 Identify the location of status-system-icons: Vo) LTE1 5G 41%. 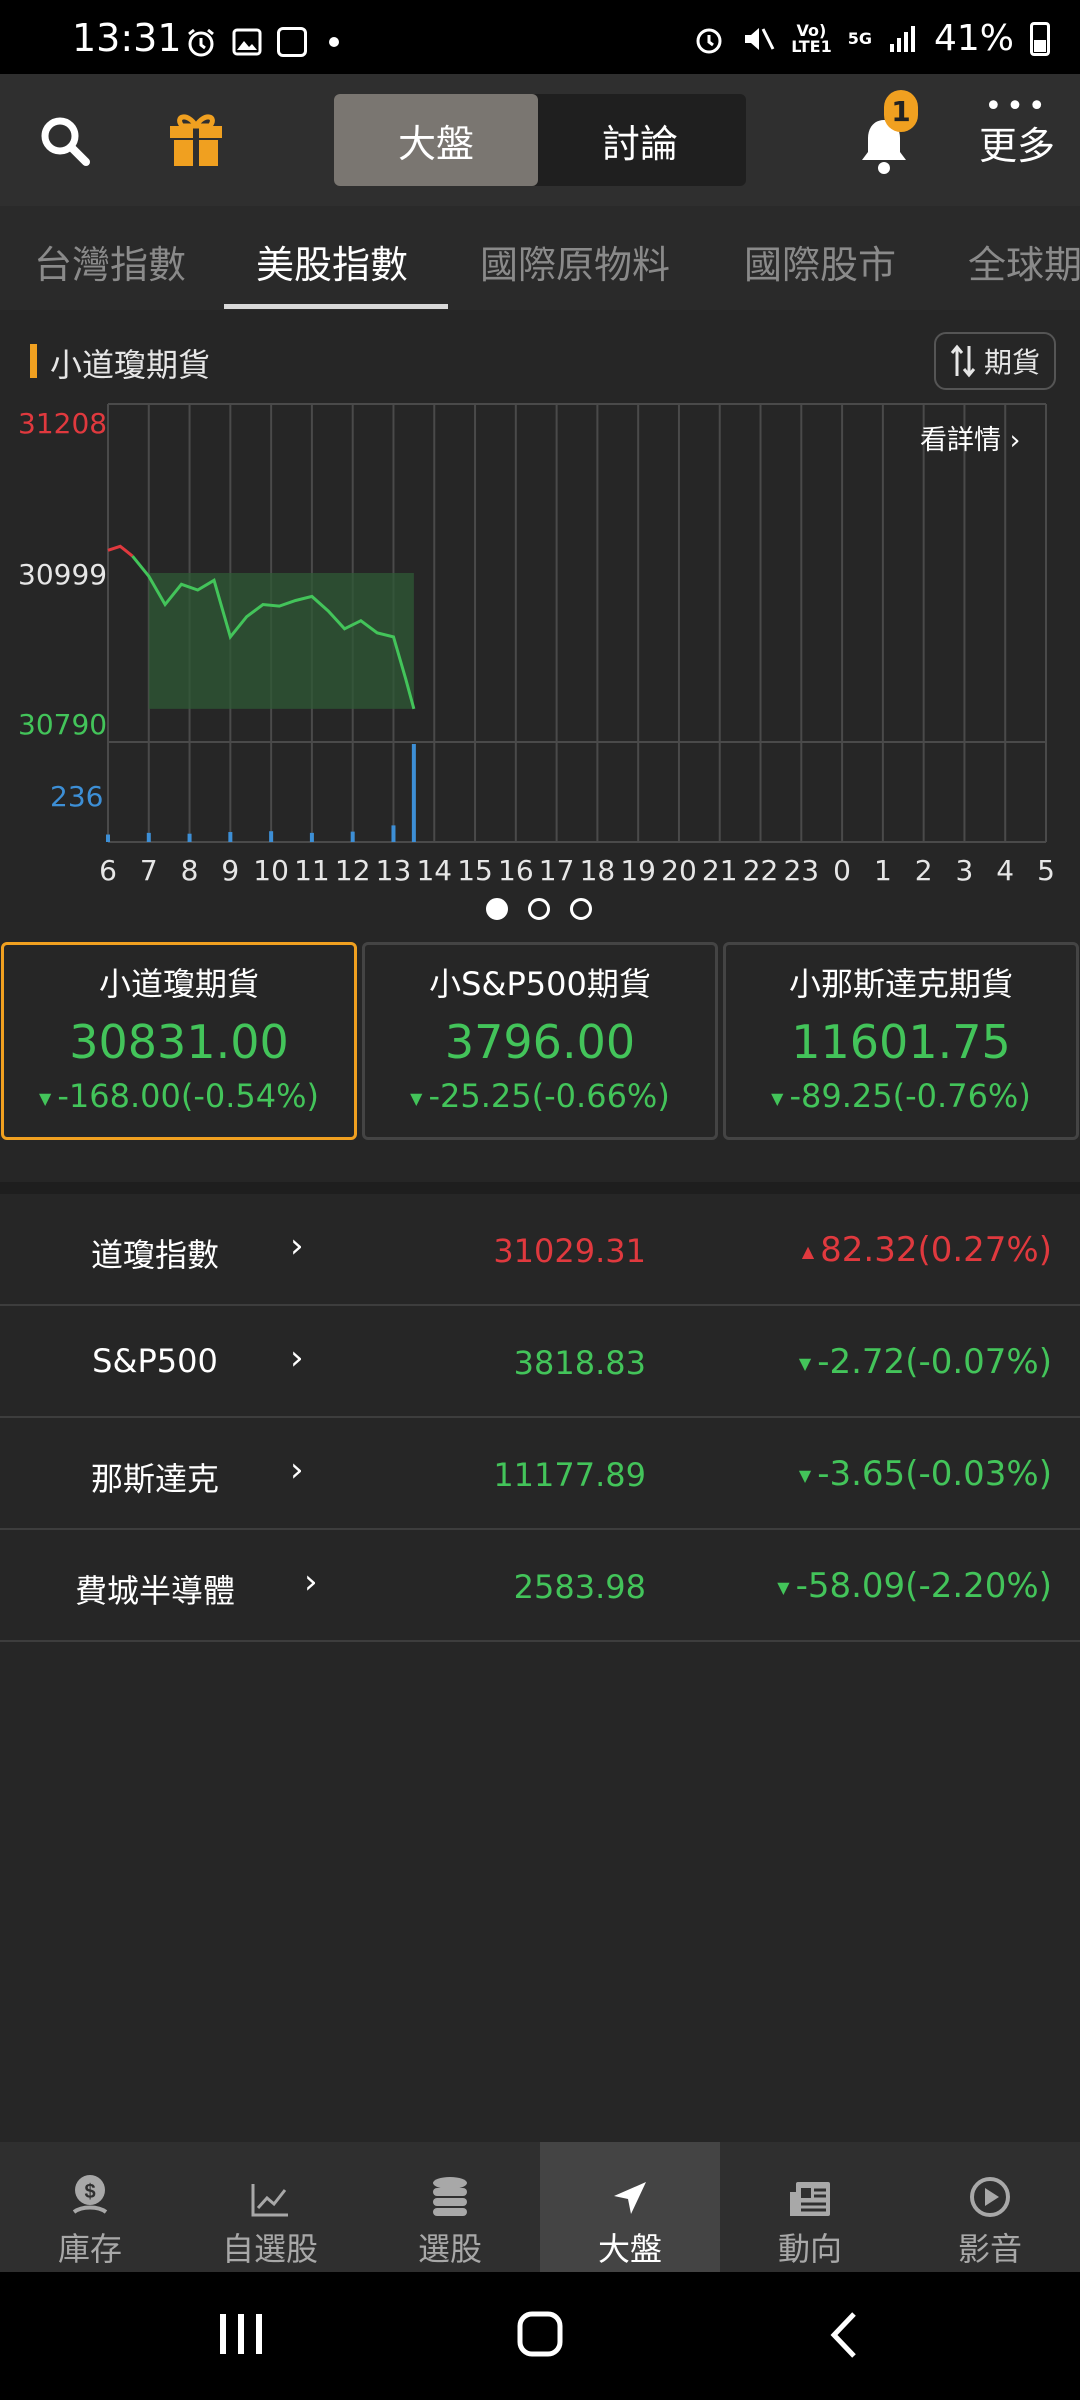
(871, 38).